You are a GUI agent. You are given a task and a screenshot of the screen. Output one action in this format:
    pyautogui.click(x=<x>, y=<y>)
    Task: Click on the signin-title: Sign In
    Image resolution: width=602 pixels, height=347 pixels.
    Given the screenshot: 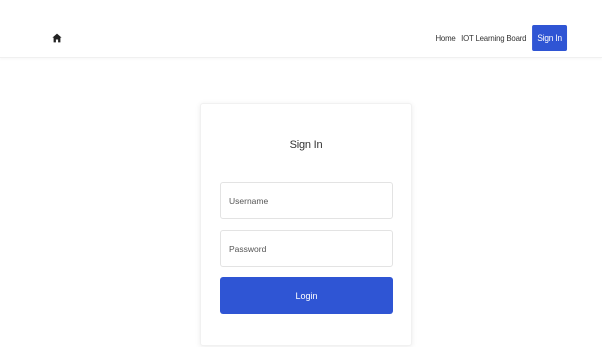 What is the action you would take?
    pyautogui.click(x=306, y=145)
    